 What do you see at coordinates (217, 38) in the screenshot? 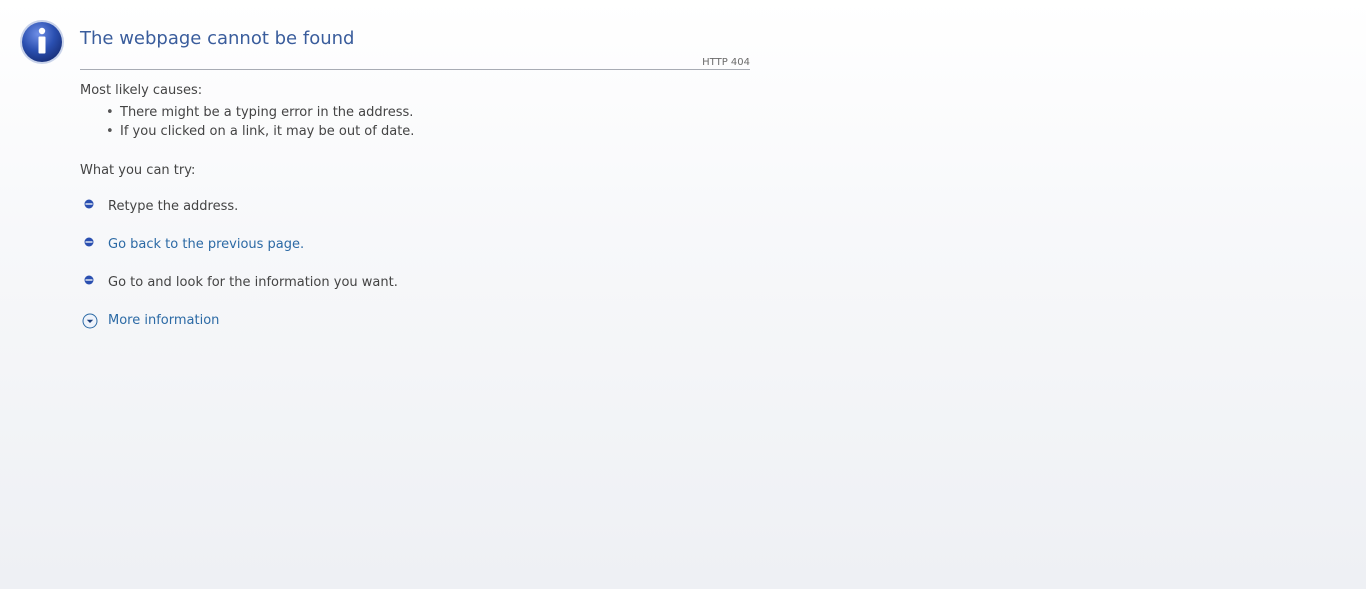
I see `page-title: The webpage cannot be found` at bounding box center [217, 38].